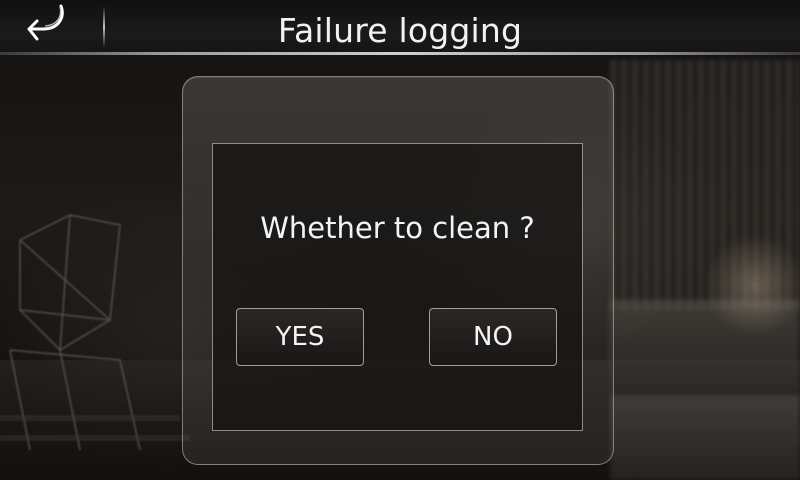  What do you see at coordinates (400, 53) in the screenshot?
I see `header-divider-line` at bounding box center [400, 53].